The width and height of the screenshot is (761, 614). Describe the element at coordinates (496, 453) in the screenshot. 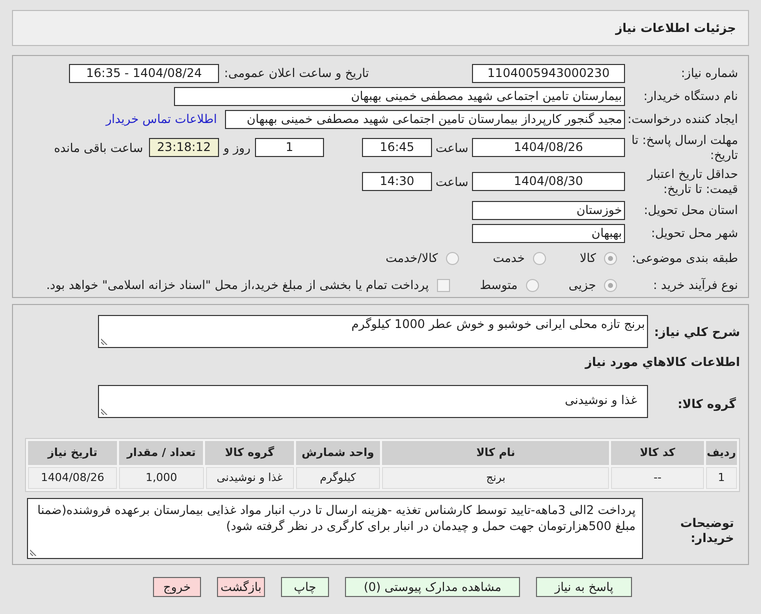

I see `column-header: نام کالا` at that location.